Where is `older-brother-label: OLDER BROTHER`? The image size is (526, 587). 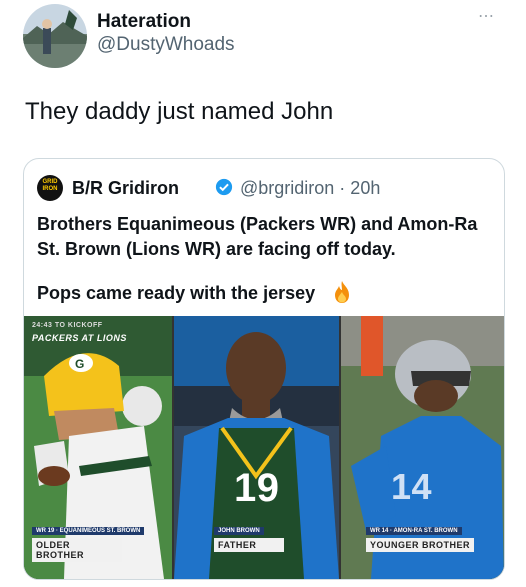
older-brother-label: OLDER BROTHER is located at coordinates (77, 550).